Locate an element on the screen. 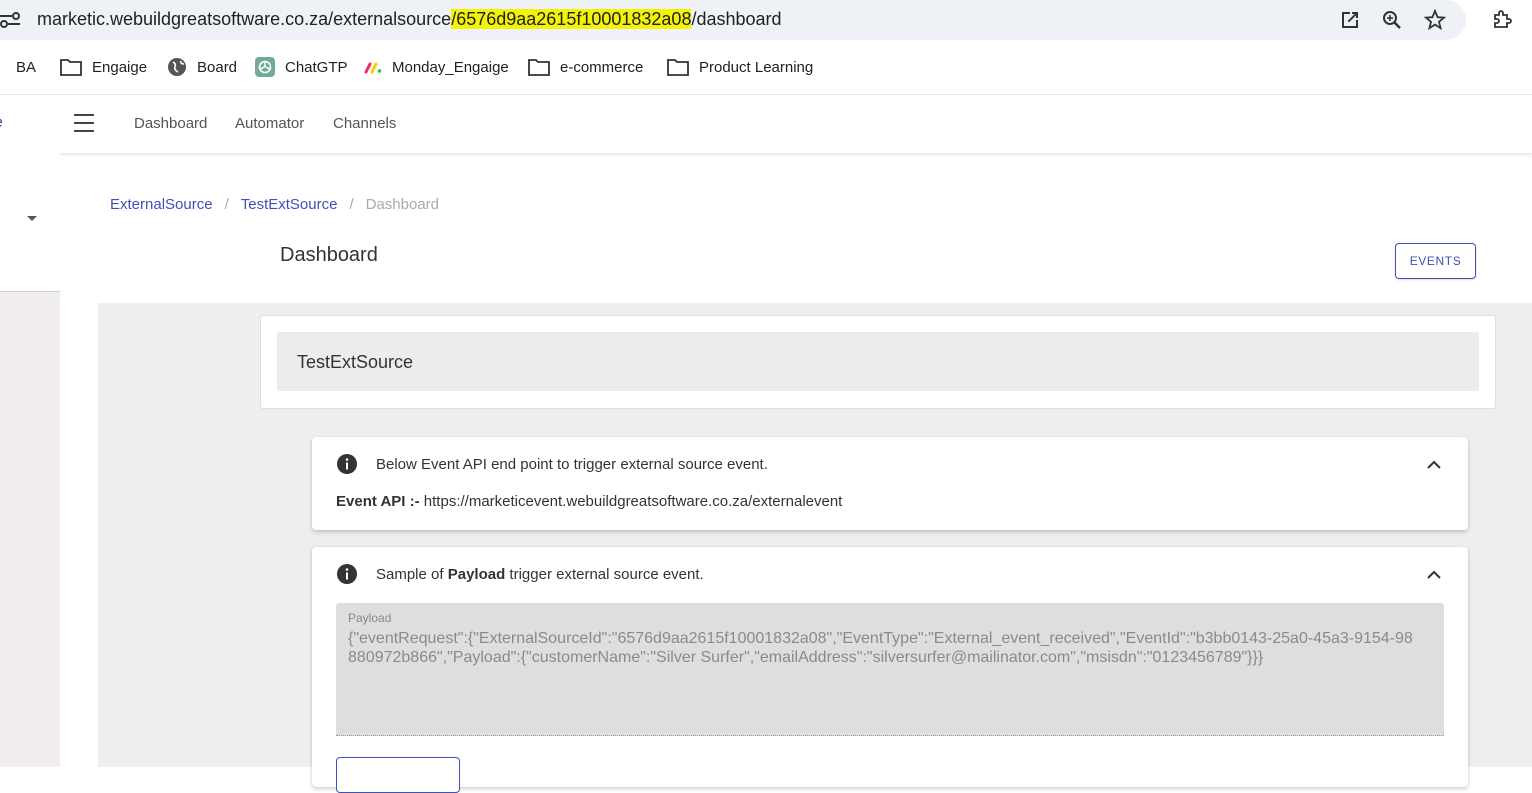  payload-heading-bold: Payload is located at coordinates (476, 574).